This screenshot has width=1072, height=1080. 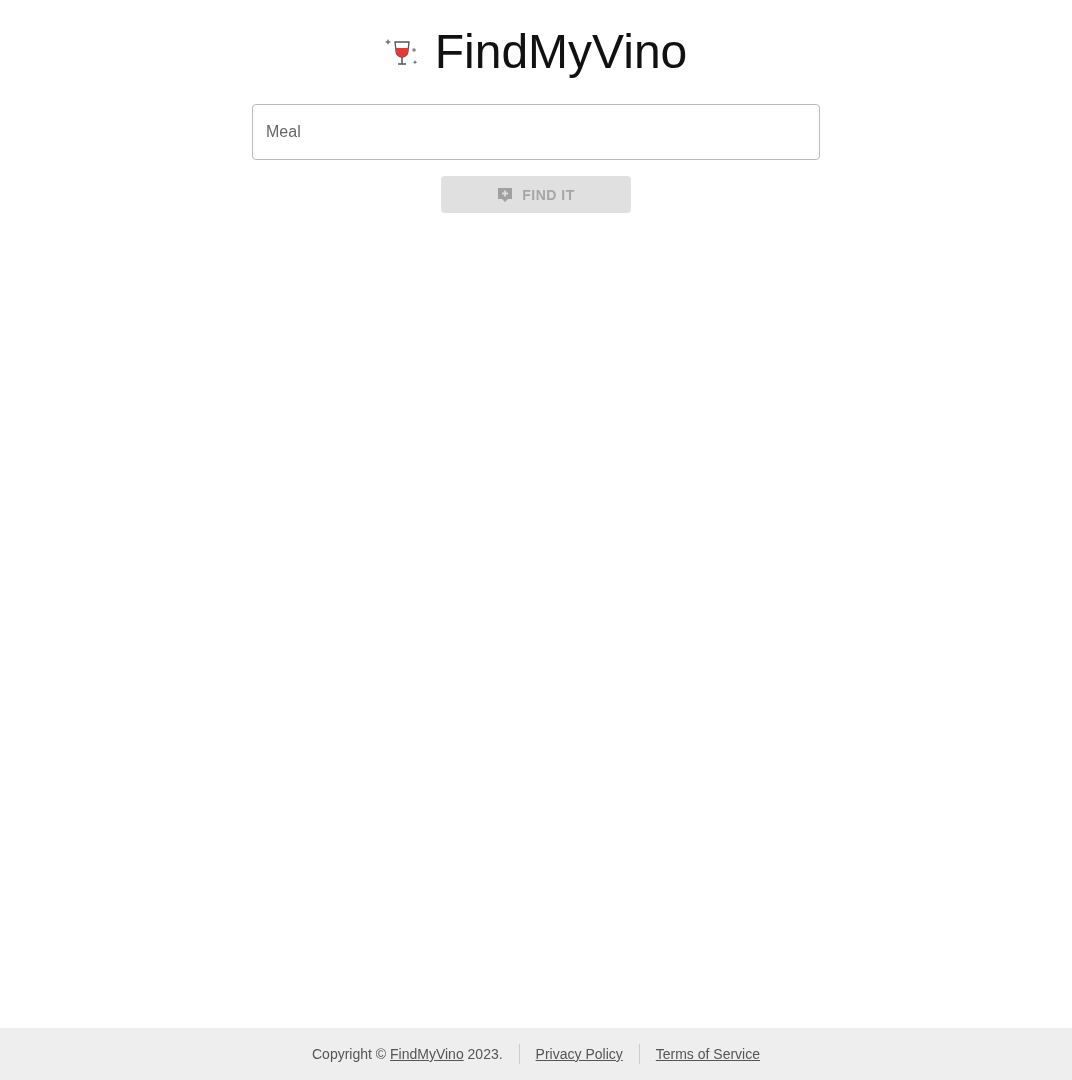 I want to click on footer-link: Terms of Service, so click(x=707, y=1054).